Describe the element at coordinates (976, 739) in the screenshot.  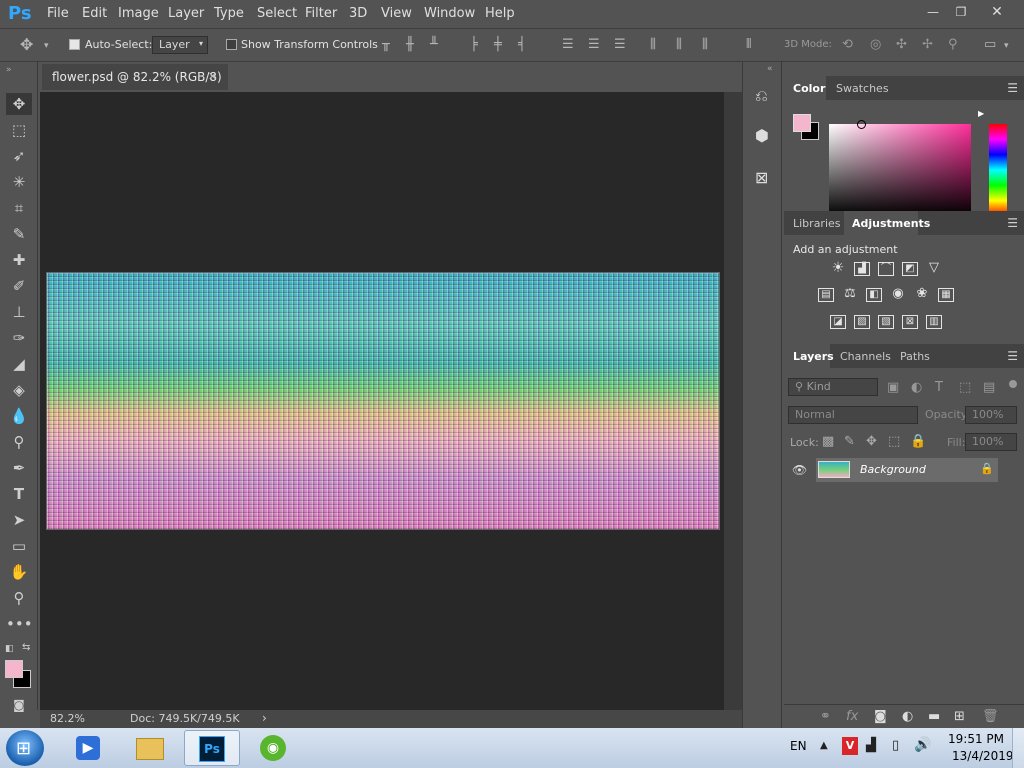
I see `clock-time: 19:51 PM` at that location.